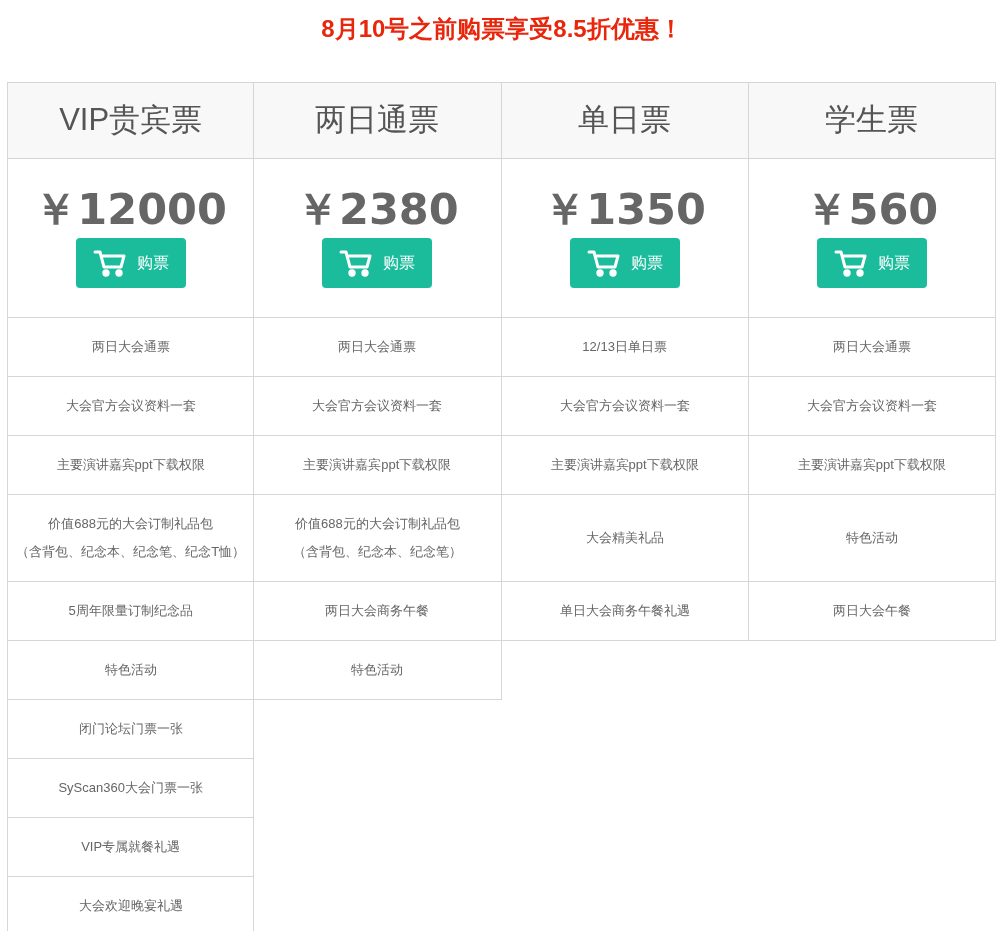 This screenshot has width=1004, height=931. What do you see at coordinates (624, 347) in the screenshot?
I see `feature-text: 12/13日单日票` at bounding box center [624, 347].